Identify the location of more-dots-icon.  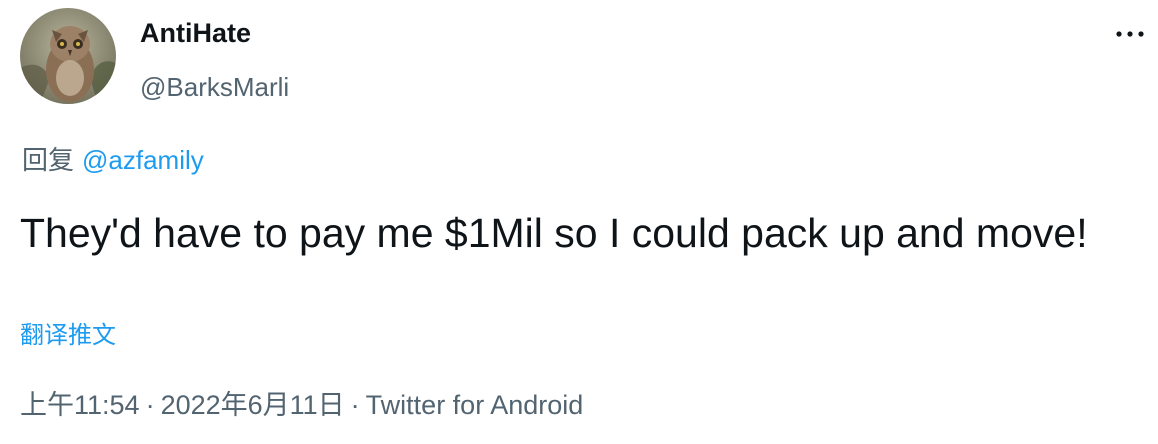
(1130, 34).